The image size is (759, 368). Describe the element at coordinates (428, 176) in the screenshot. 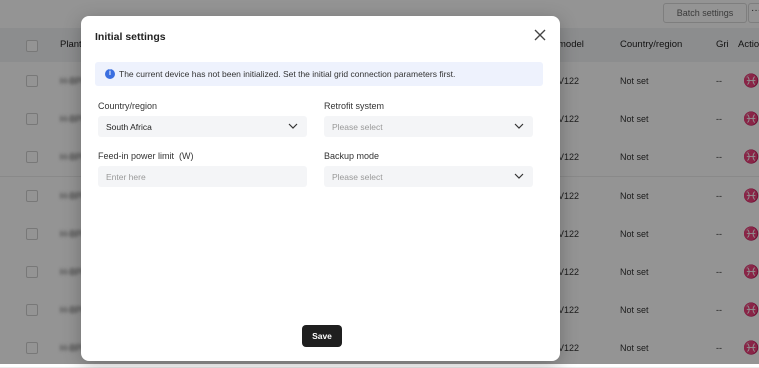

I see `backup-mode-select: Please select` at that location.